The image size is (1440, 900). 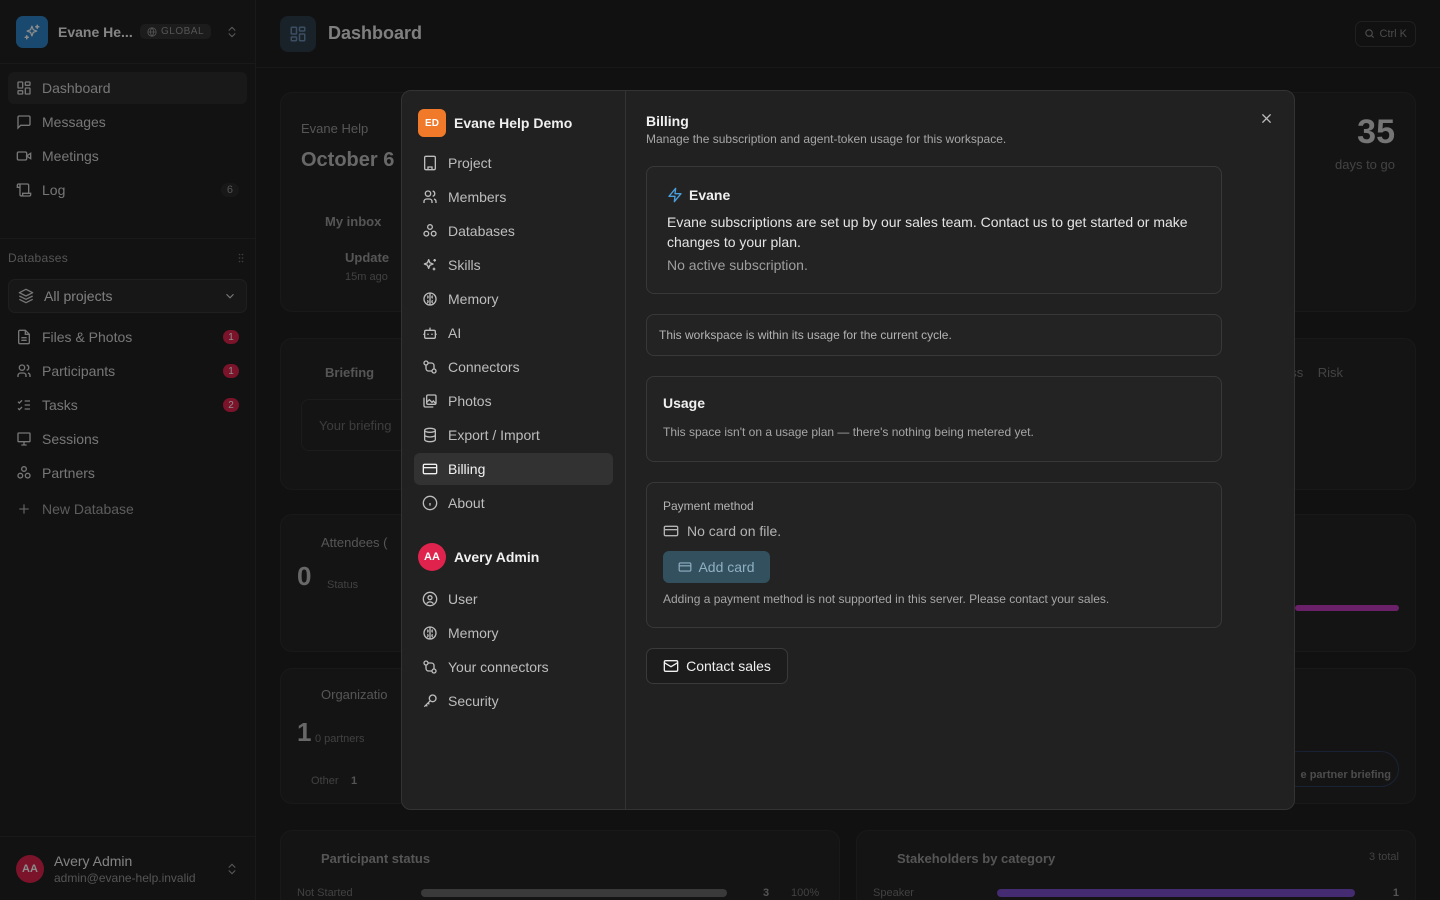 What do you see at coordinates (667, 121) in the screenshot?
I see `billing-title: Billing` at bounding box center [667, 121].